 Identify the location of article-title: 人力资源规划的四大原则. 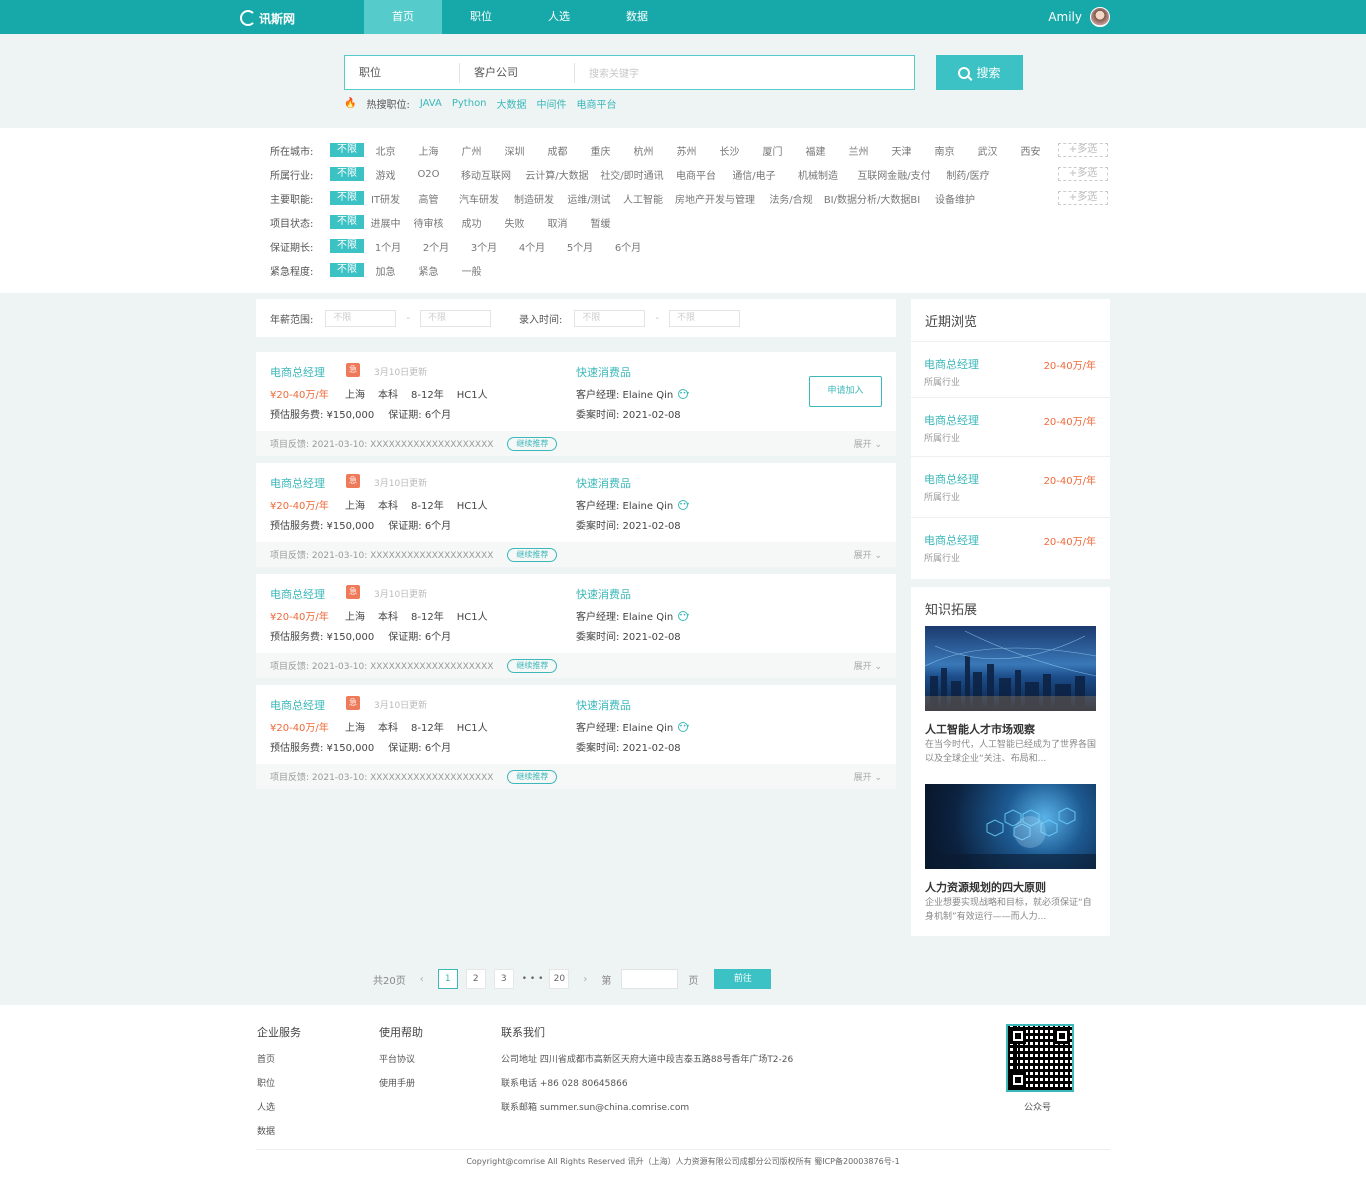
(985, 887).